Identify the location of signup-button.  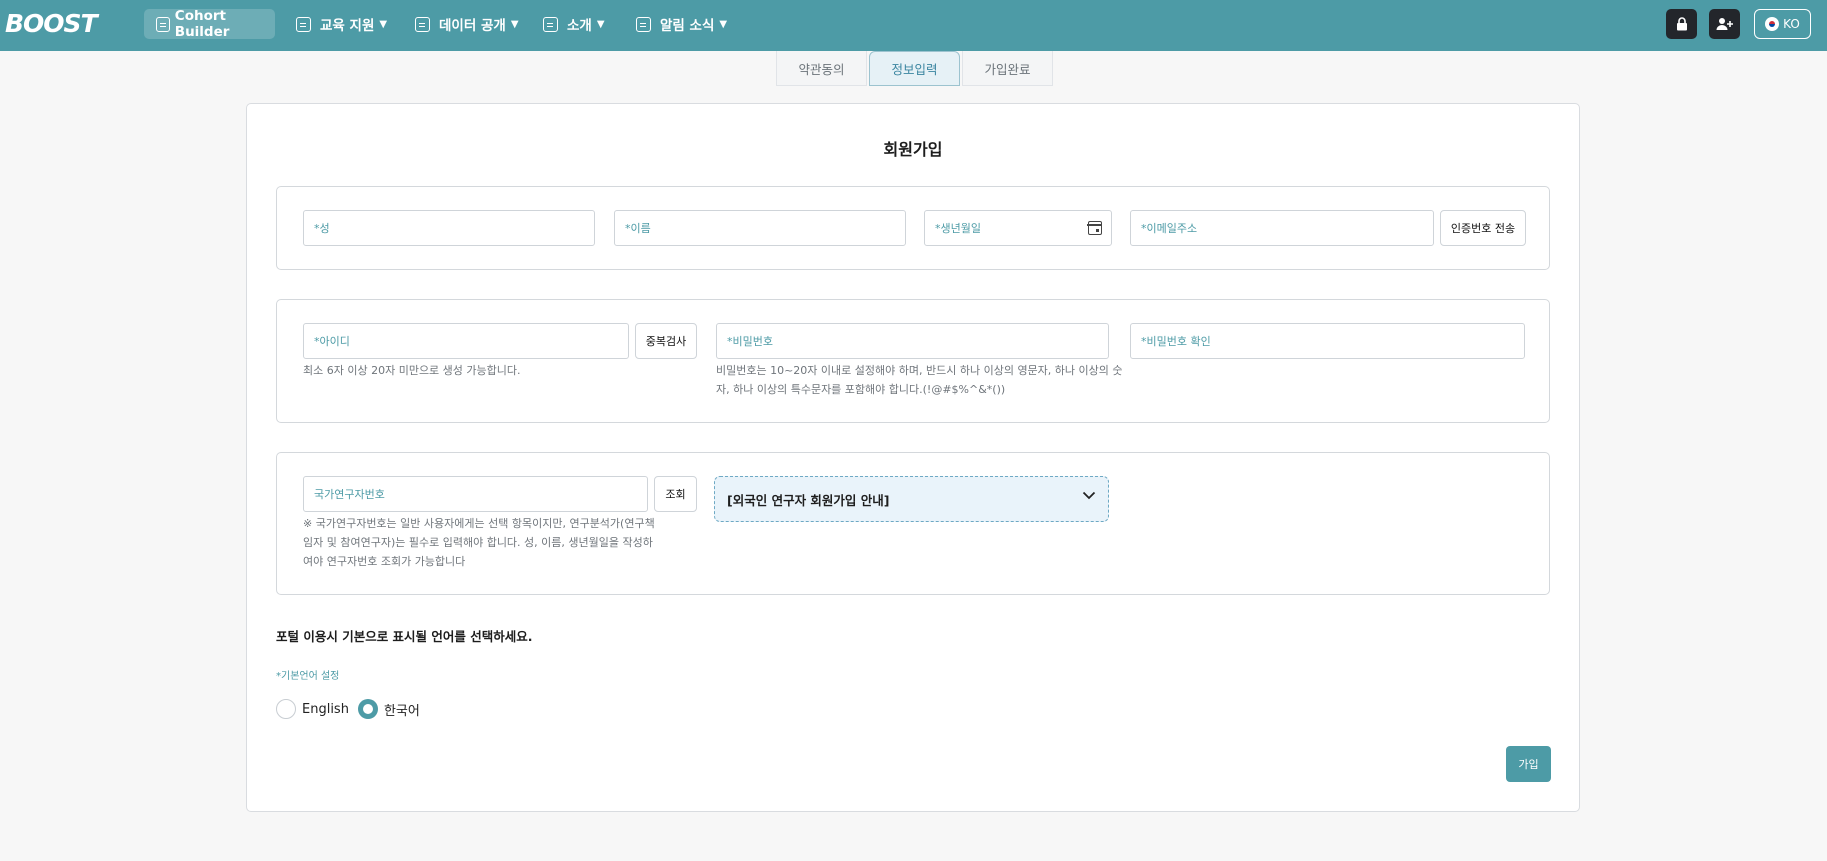
(1724, 24).